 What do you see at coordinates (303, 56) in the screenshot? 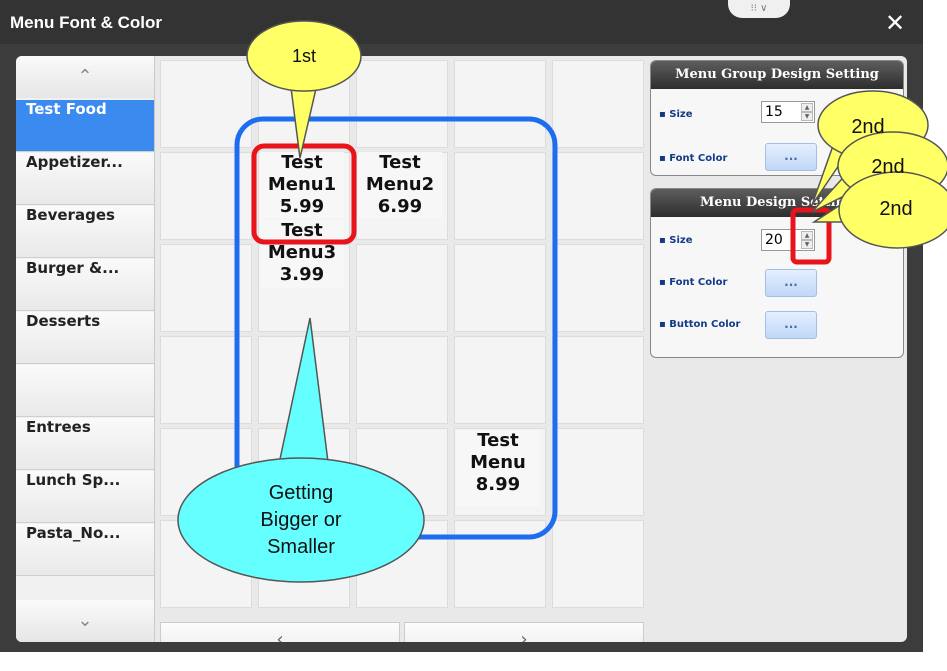
I see `callout-1st-label: 1st` at bounding box center [303, 56].